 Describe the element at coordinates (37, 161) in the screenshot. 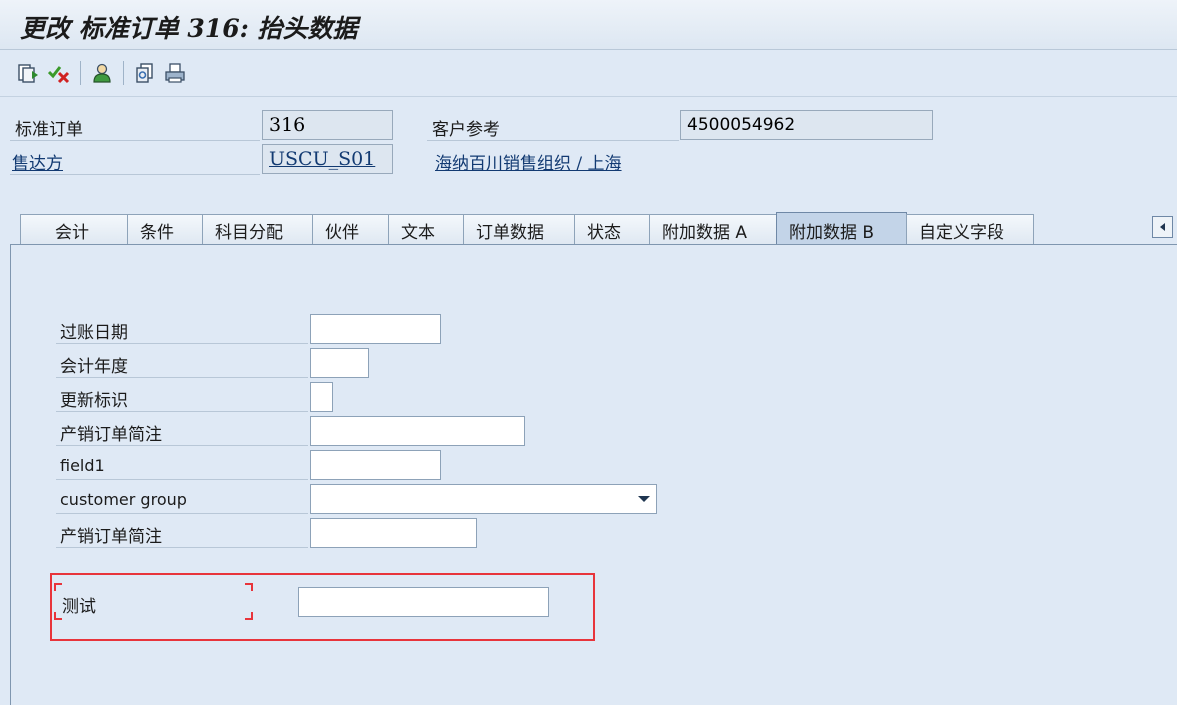

I see `sold-to-label: 售达方` at that location.